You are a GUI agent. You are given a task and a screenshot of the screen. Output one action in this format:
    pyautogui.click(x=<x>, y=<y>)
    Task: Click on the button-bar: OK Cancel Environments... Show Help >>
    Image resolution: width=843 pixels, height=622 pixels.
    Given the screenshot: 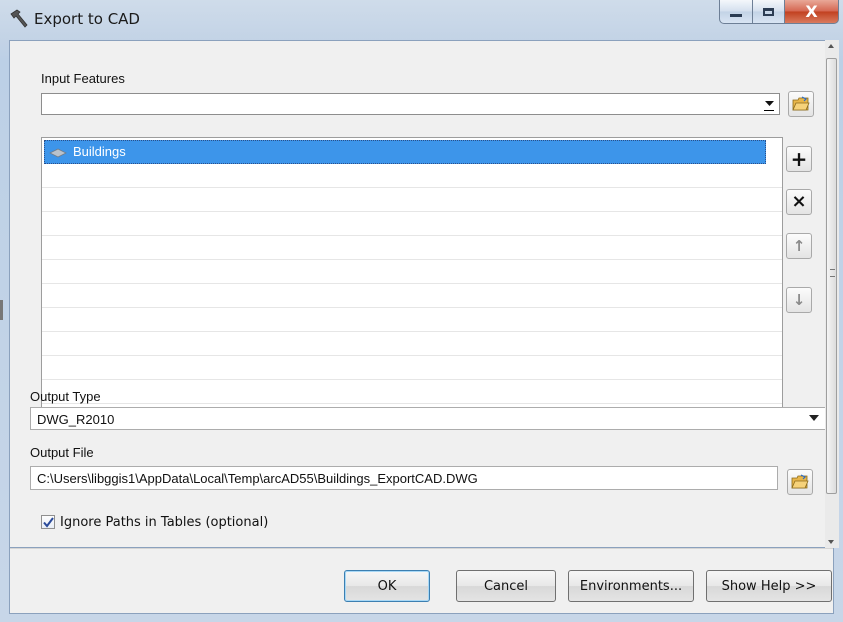 What is the action you would take?
    pyautogui.click(x=421, y=581)
    